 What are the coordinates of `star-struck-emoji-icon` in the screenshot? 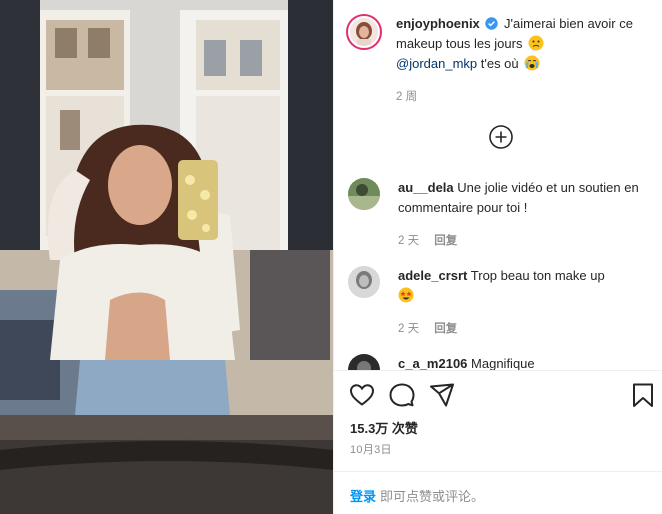 It's located at (406, 295).